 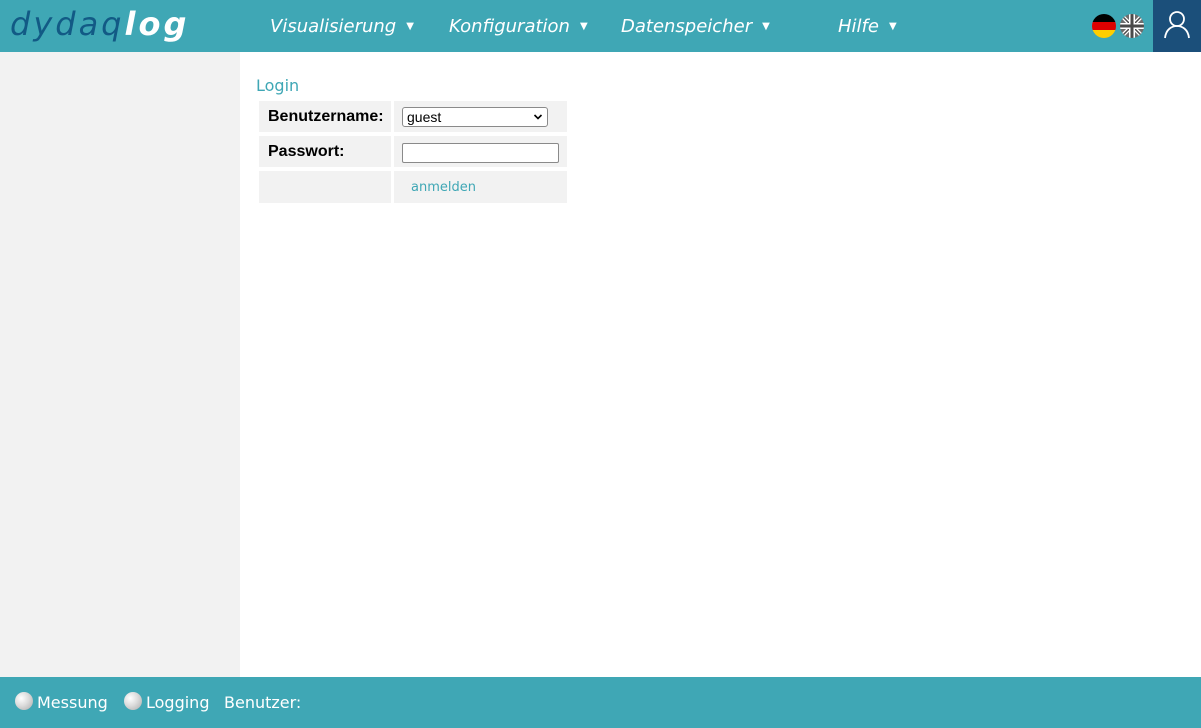 I want to click on measurement-label: Messung, so click(x=72, y=702).